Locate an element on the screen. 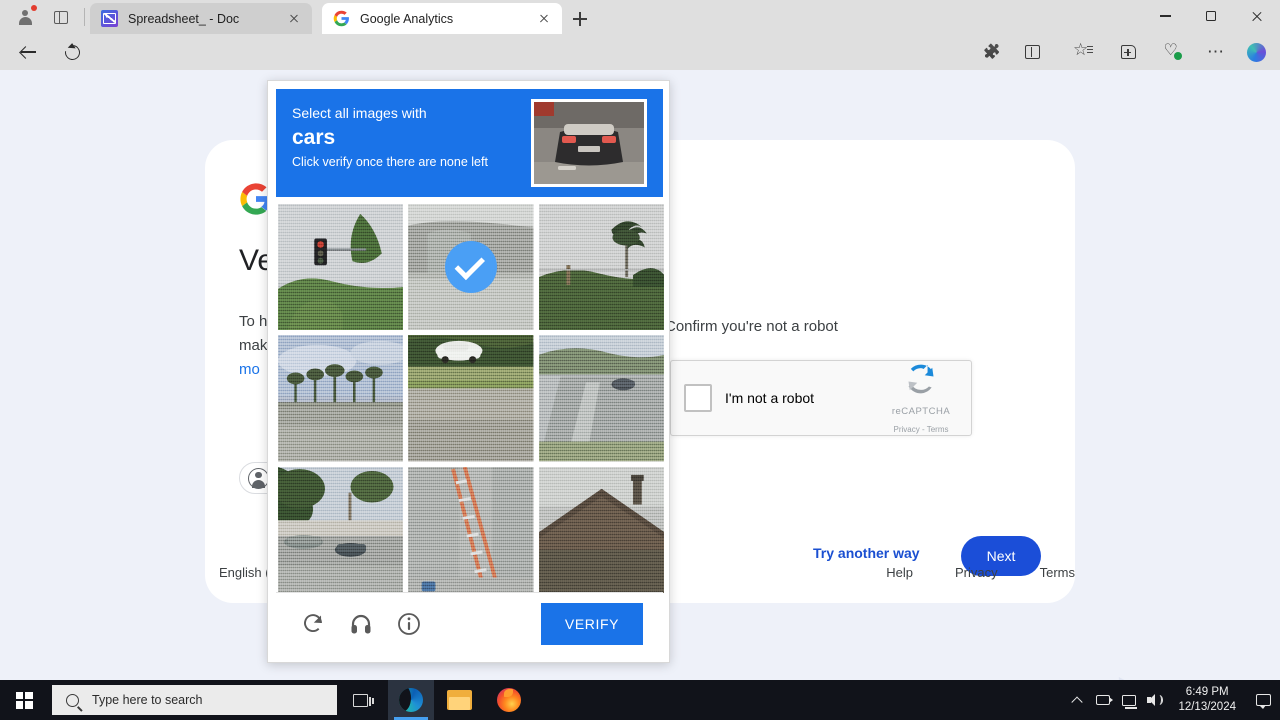  close-icon is located at coordinates (1257, 16).